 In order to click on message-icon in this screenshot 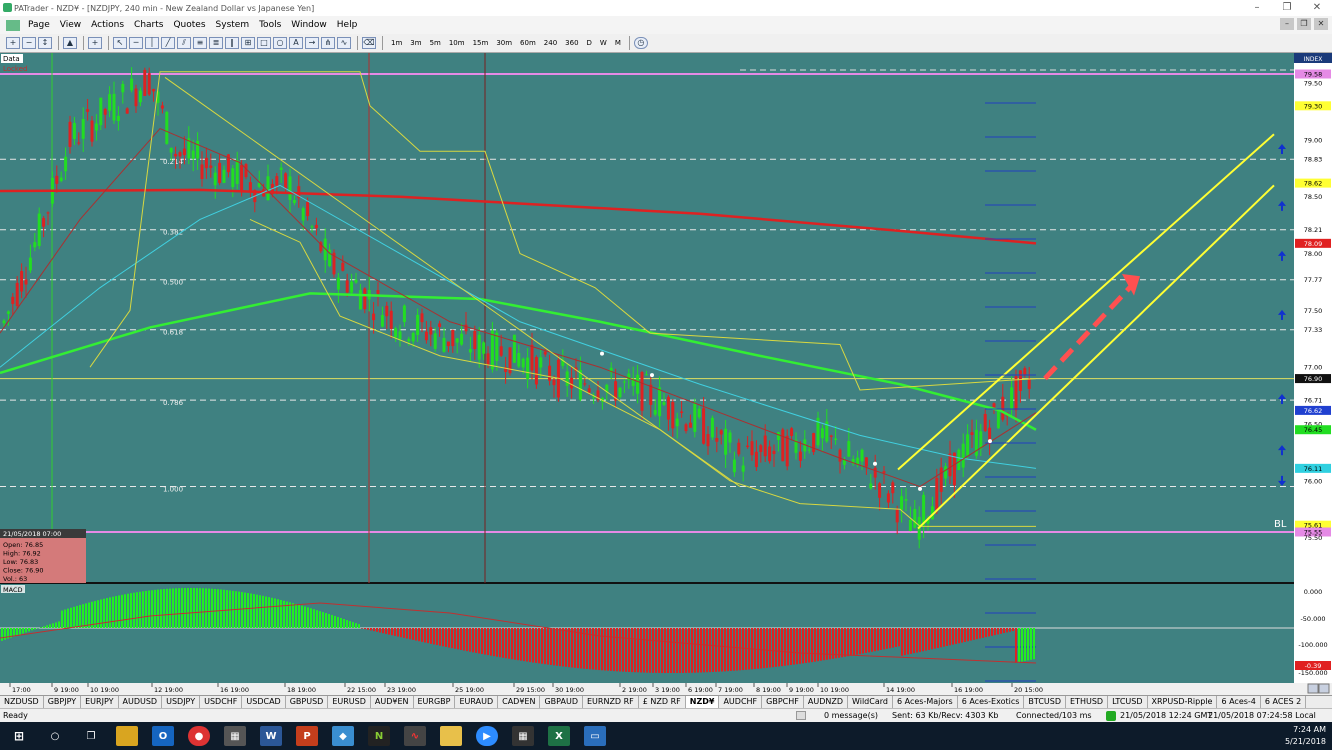, I will do `click(801, 715)`.